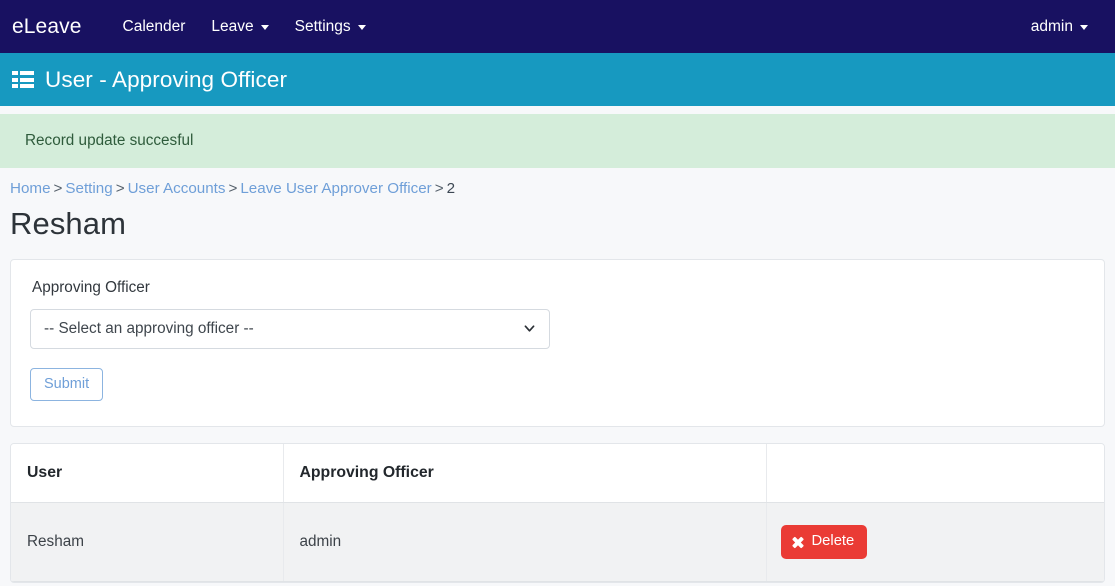 Image resolution: width=1115 pixels, height=586 pixels. I want to click on table-header-actions, so click(934, 474).